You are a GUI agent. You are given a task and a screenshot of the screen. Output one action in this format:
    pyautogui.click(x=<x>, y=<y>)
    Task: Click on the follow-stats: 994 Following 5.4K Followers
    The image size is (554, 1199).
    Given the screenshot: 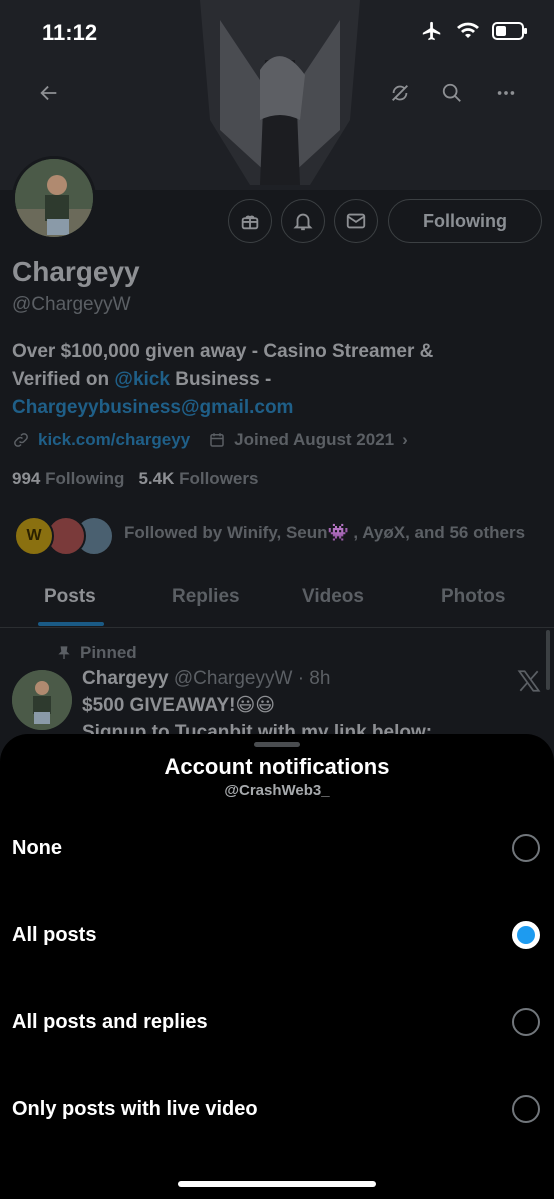 What is the action you would take?
    pyautogui.click(x=135, y=479)
    